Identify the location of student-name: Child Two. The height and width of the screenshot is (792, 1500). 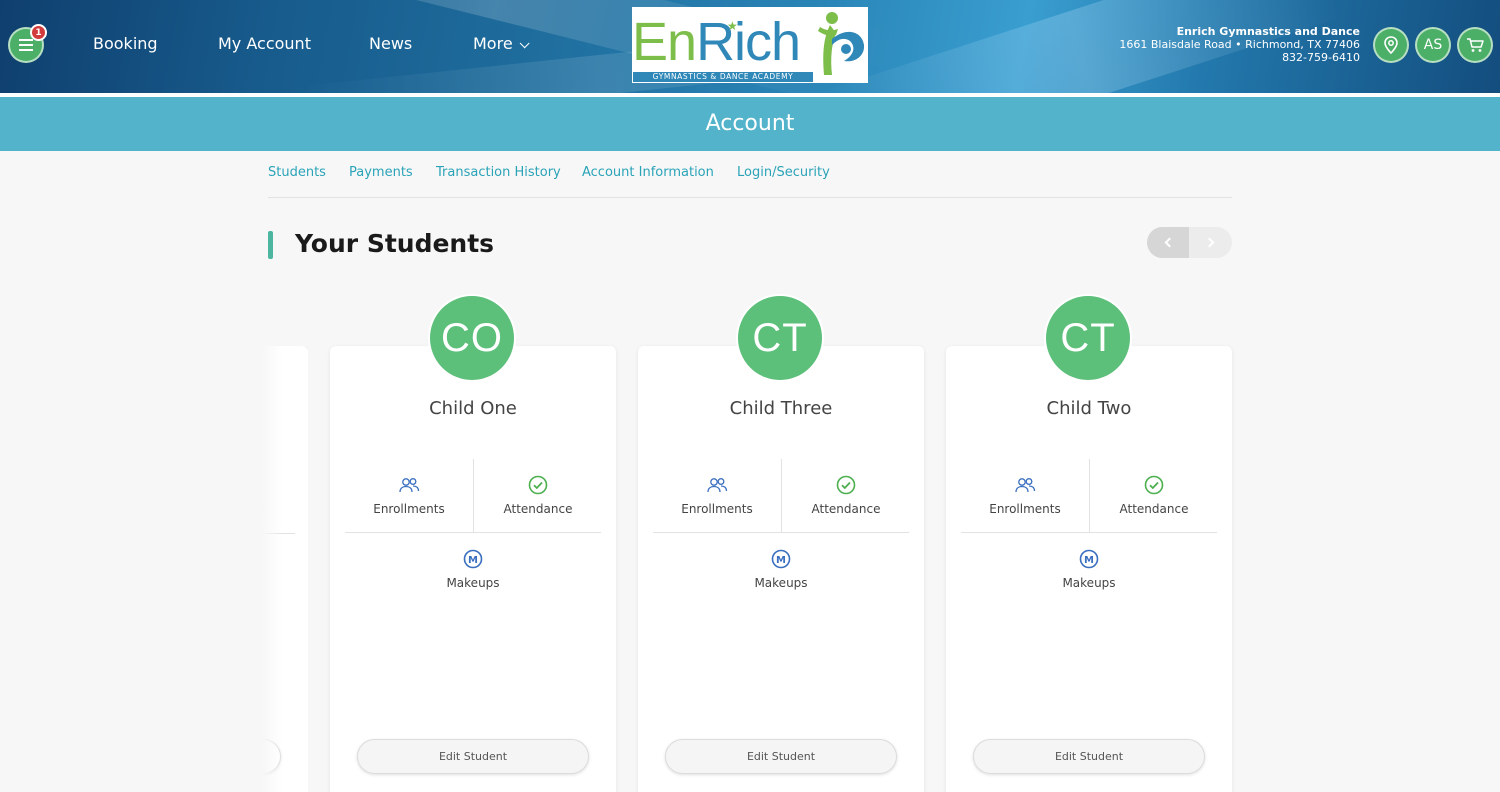
(1089, 408).